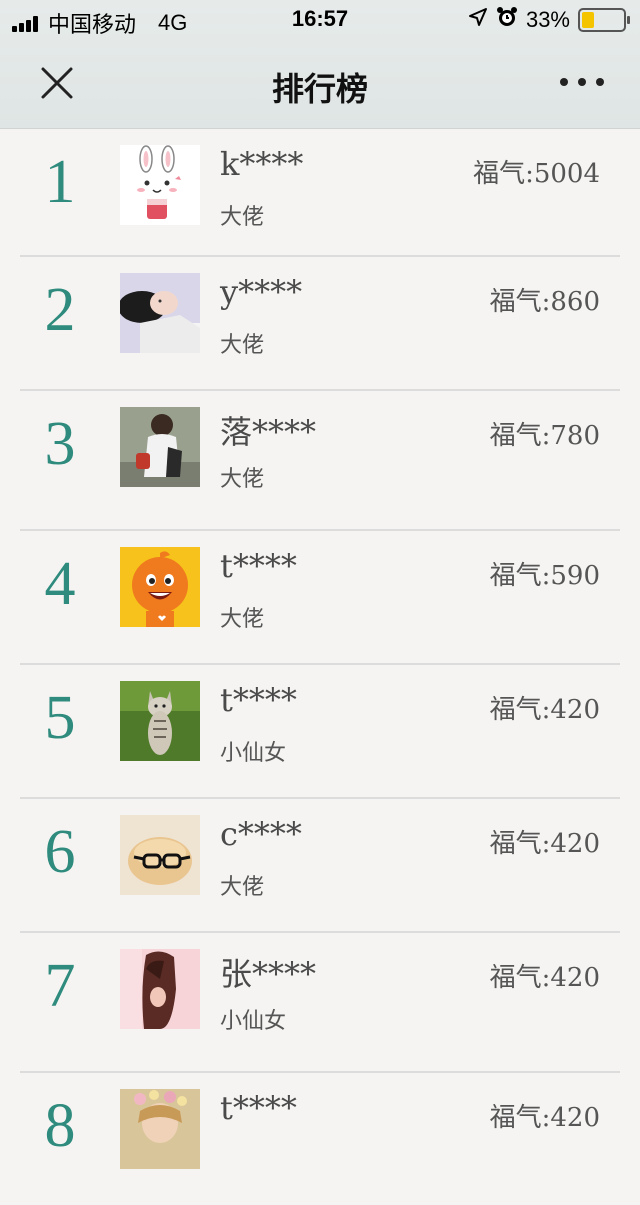 Image resolution: width=640 pixels, height=1205 pixels. I want to click on status-right: 33%, so click(549, 20).